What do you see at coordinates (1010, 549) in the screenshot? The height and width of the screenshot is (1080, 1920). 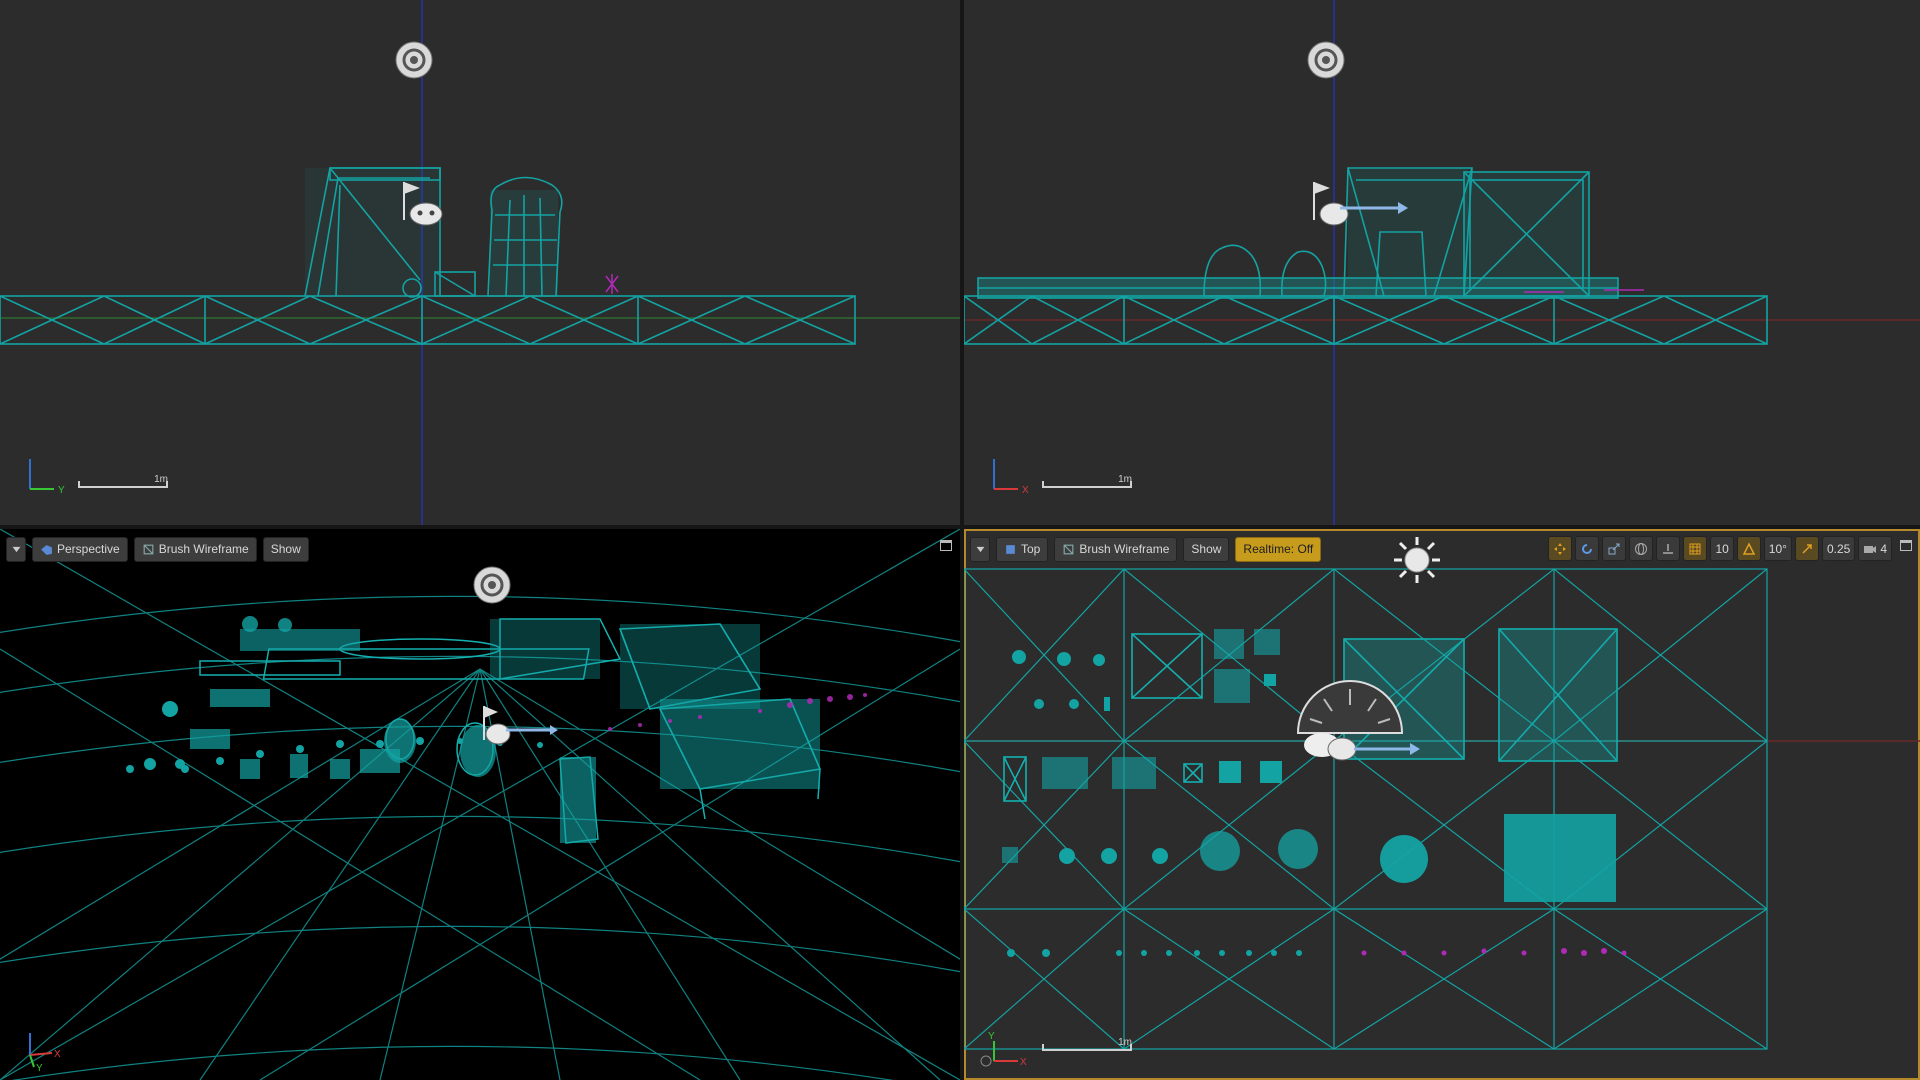 I see `top-view-icon` at bounding box center [1010, 549].